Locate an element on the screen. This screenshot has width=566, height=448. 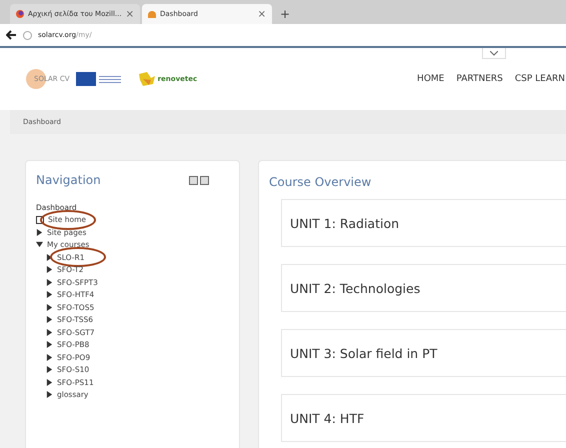
unit-title: UNIT 4: HTF is located at coordinates (327, 418).